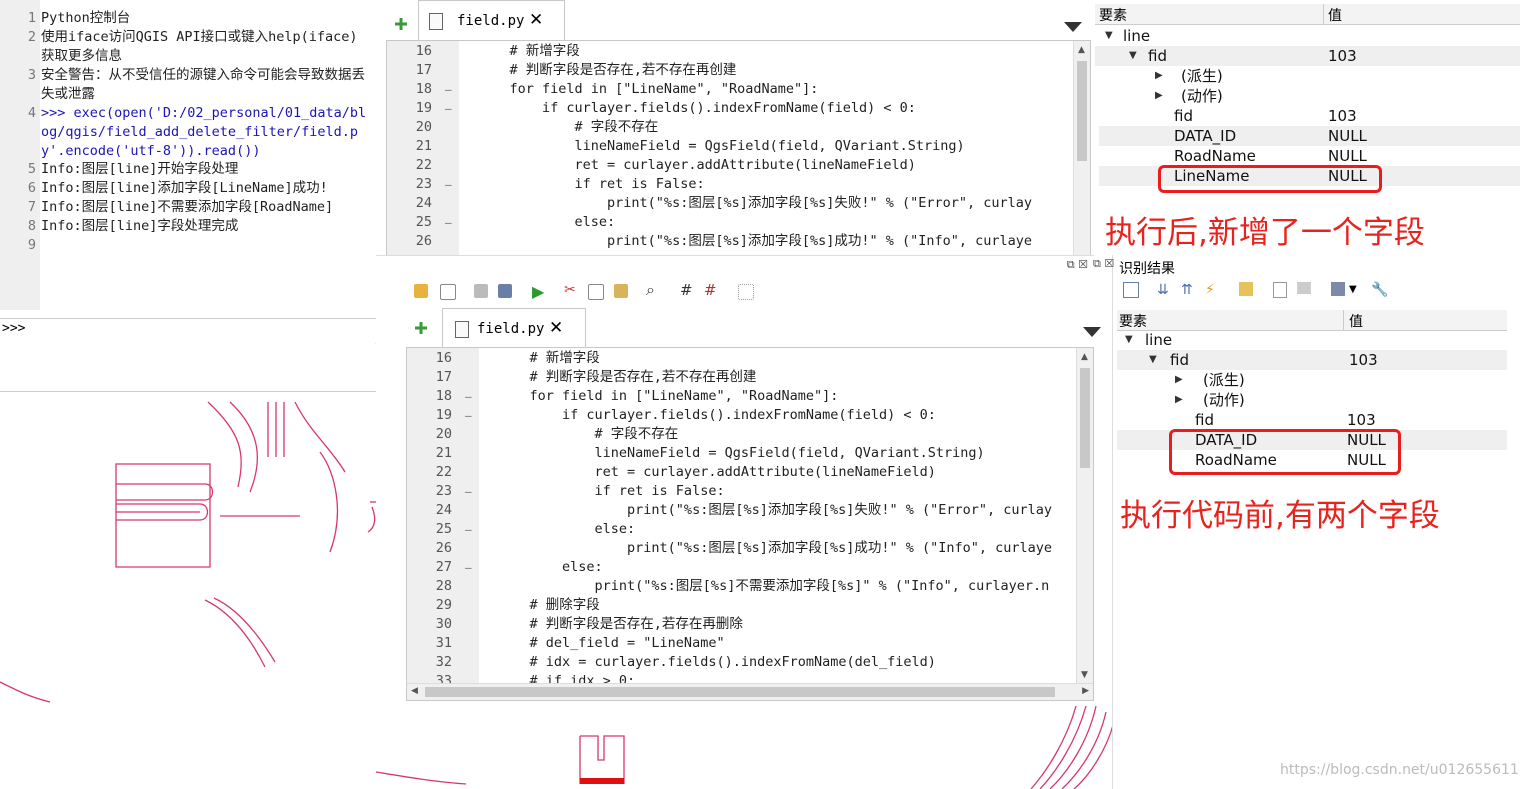 This screenshot has width=1520, height=789. What do you see at coordinates (1353, 289) in the screenshot?
I see `chevron-down-icon: ▼` at bounding box center [1353, 289].